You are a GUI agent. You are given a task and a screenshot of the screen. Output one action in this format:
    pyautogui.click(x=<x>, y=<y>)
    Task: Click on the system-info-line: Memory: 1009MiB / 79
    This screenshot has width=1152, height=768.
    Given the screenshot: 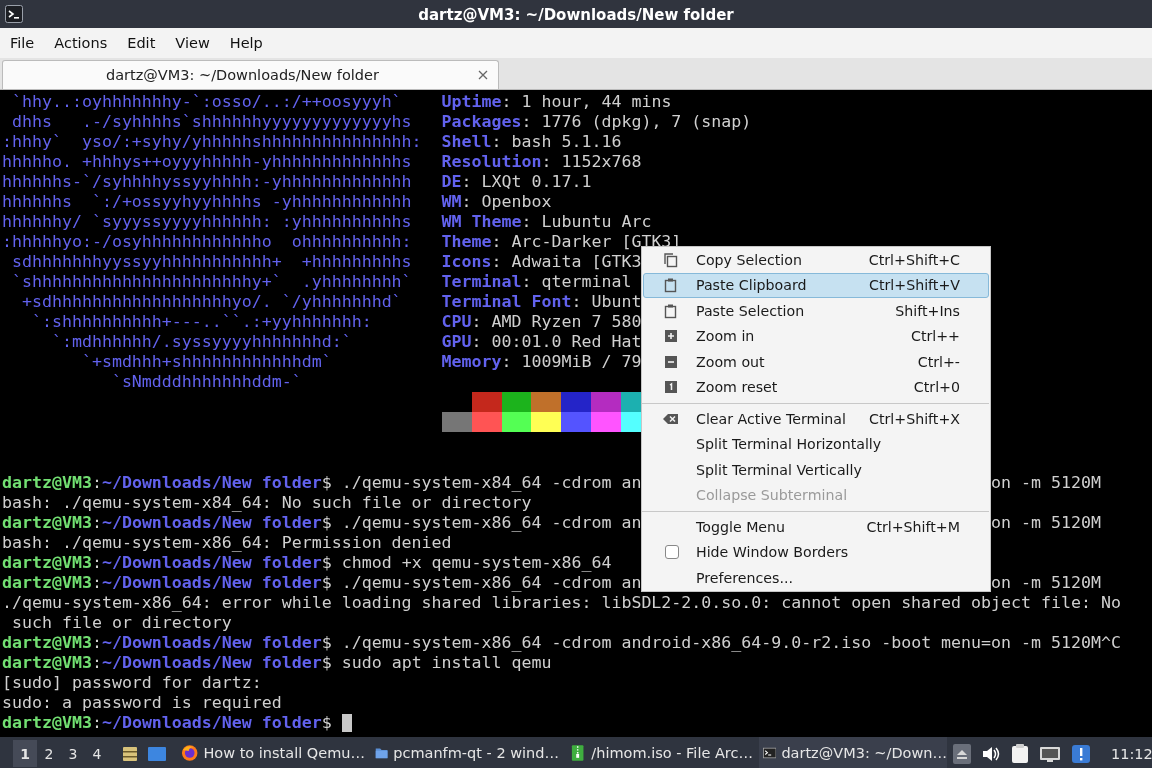 What is the action you would take?
    pyautogui.click(x=541, y=362)
    